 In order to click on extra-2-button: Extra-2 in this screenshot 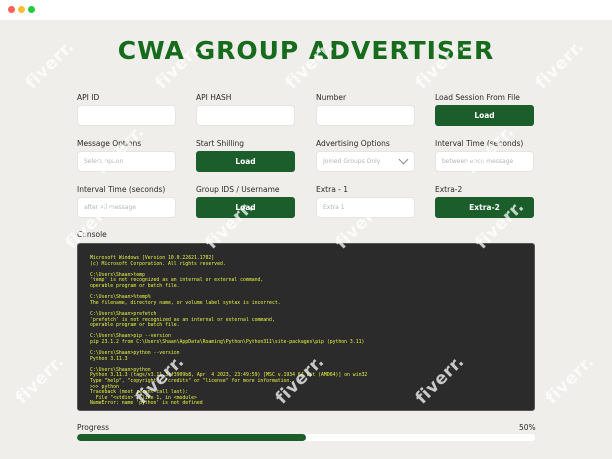, I will do `click(484, 207)`.